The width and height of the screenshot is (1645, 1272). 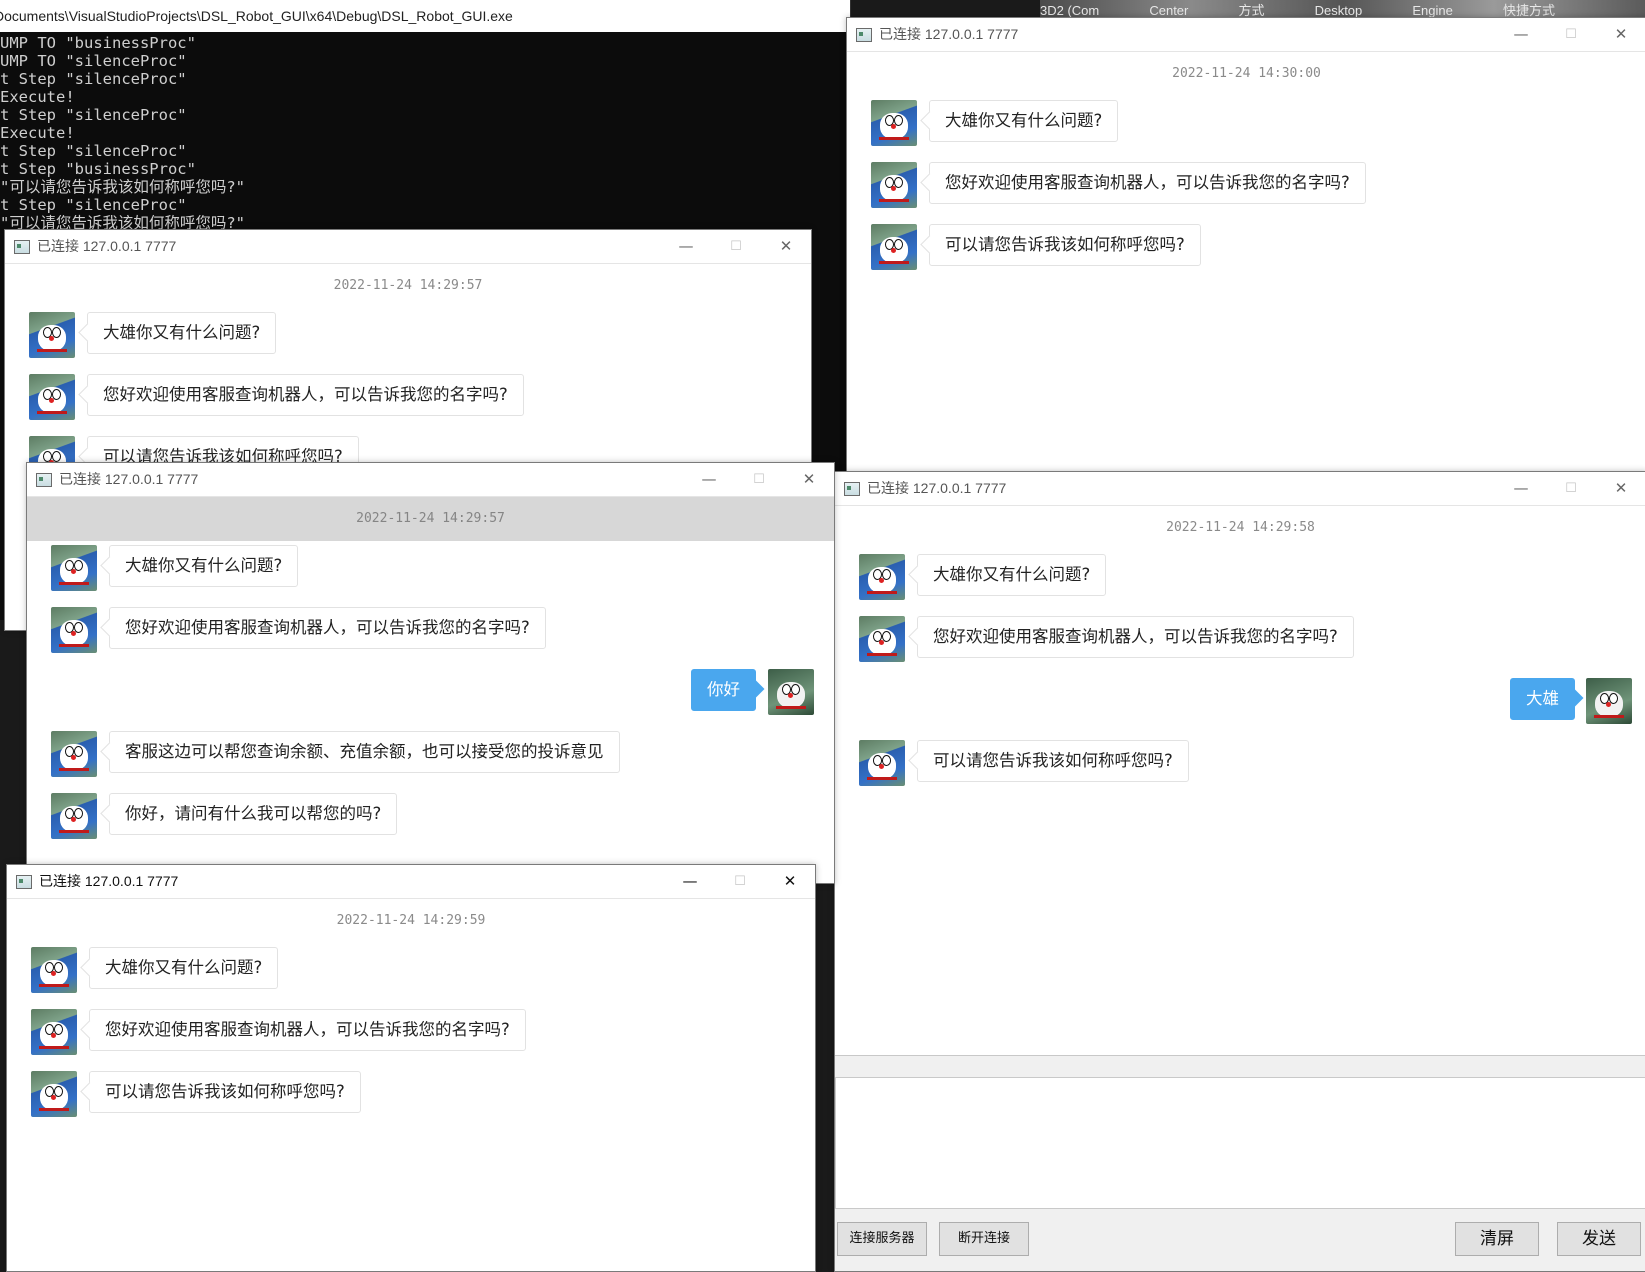 I want to click on desktop-label: 快捷方式, so click(x=1528, y=10).